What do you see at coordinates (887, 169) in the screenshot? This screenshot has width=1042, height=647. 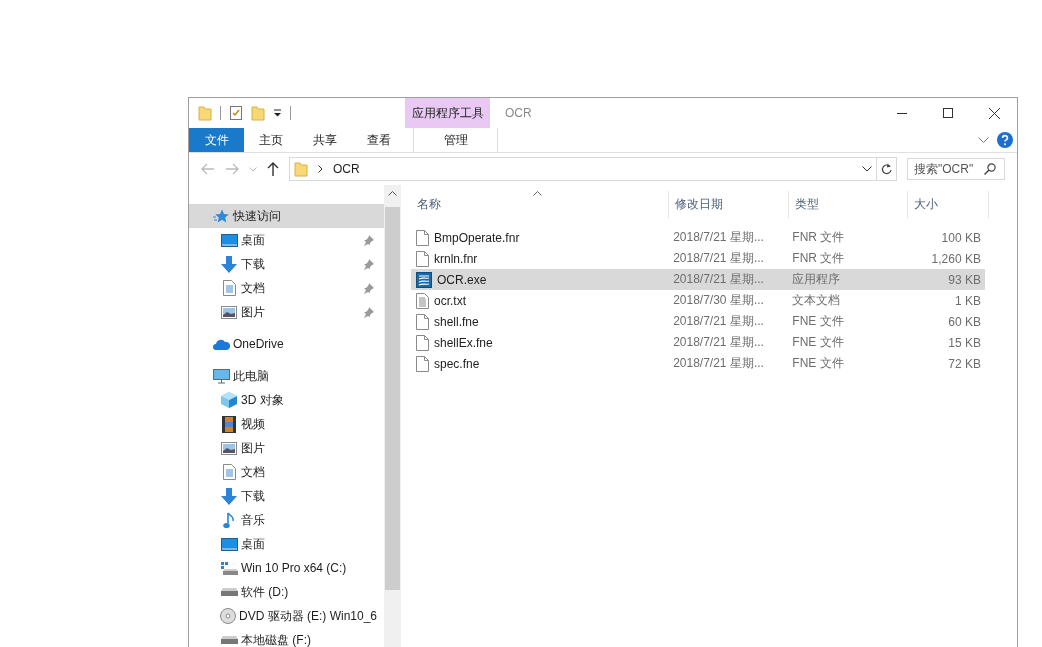 I see `refresh-button` at bounding box center [887, 169].